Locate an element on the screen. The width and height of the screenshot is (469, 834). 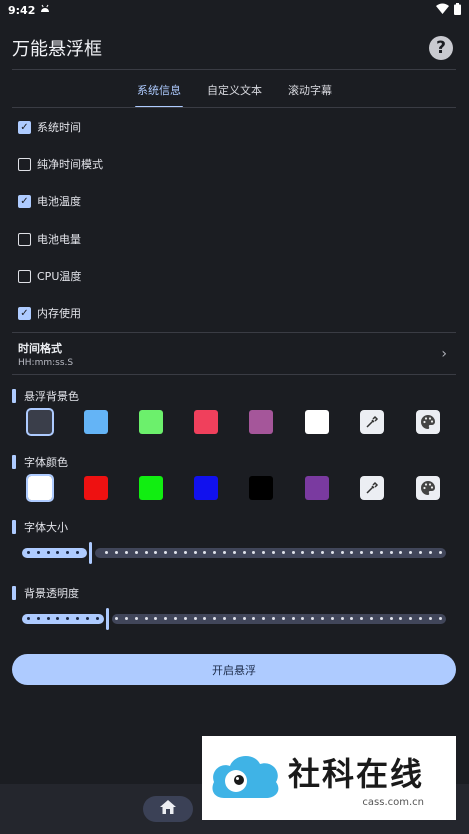
checkbox-label: 纯净时间模式 is located at coordinates (70, 164).